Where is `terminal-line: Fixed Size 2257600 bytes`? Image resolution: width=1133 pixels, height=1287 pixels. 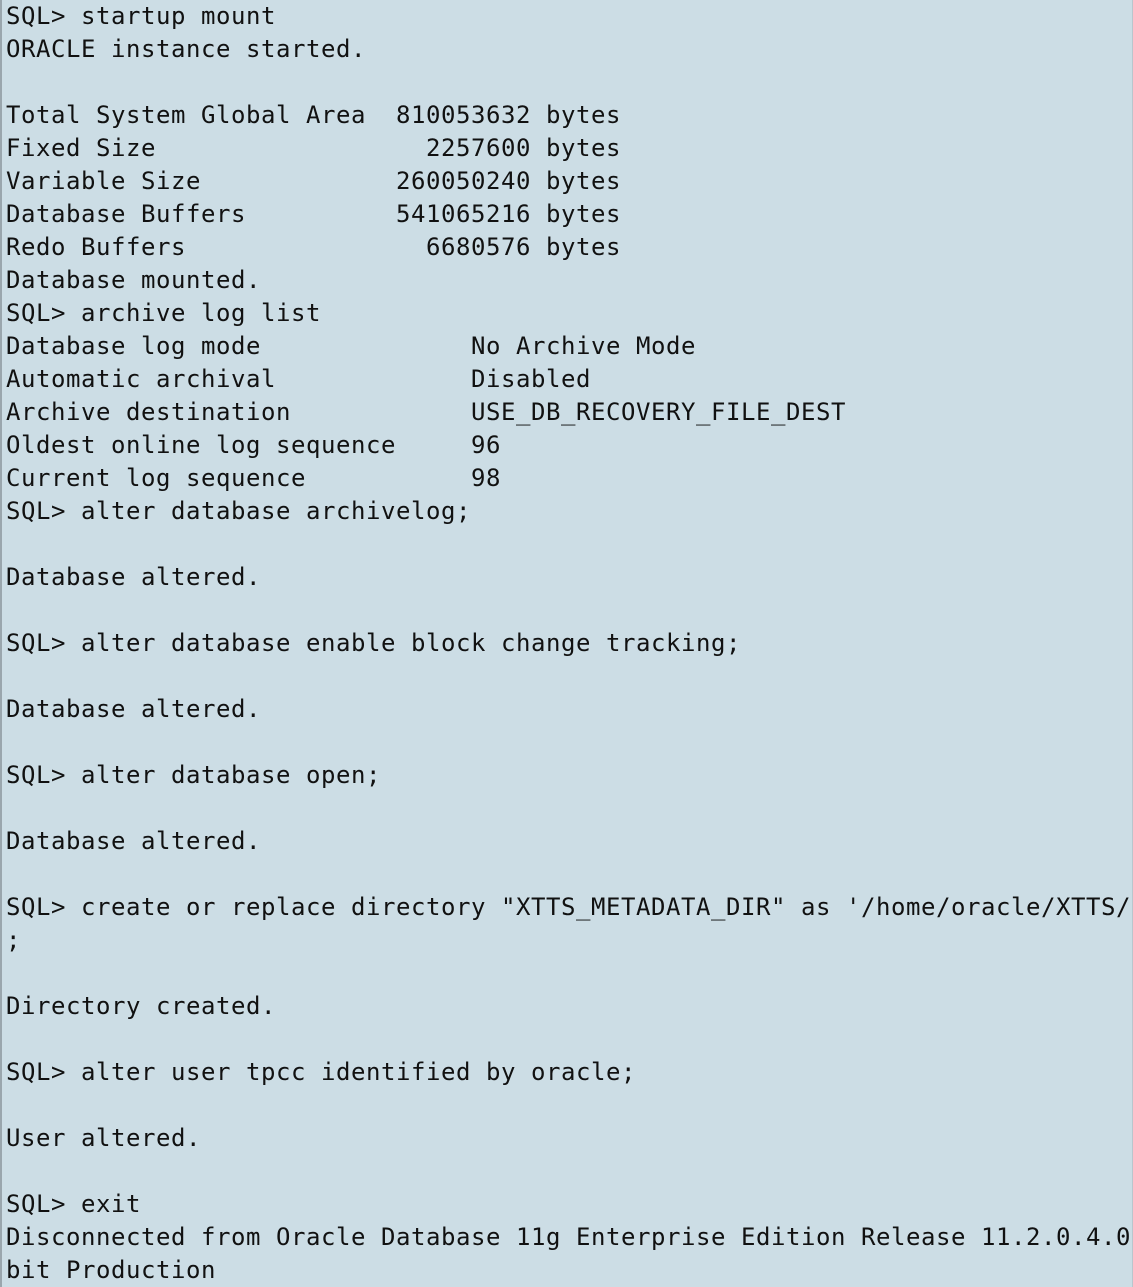
terminal-line: Fixed Size 2257600 bytes is located at coordinates (313, 148).